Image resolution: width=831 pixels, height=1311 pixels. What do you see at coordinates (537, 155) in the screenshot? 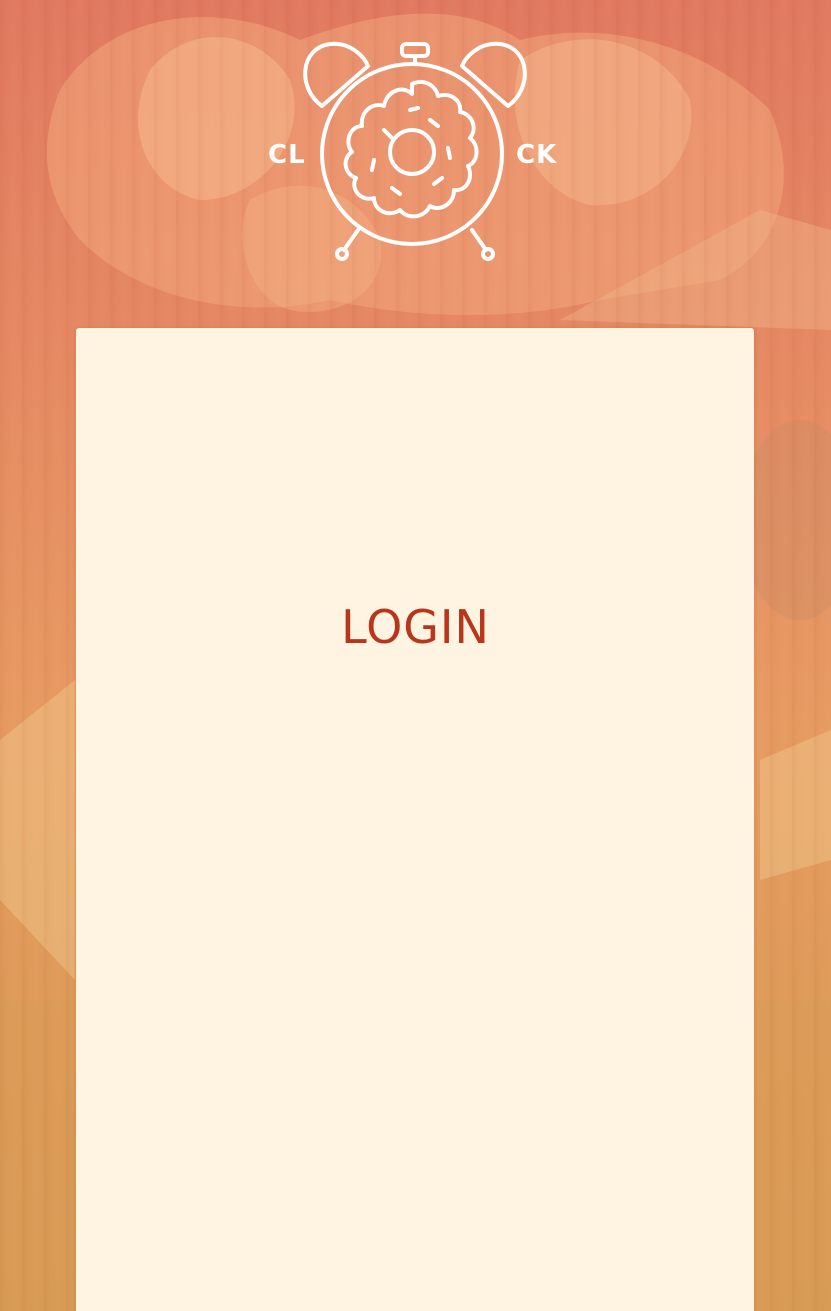
I see `logo-text-right: CK` at bounding box center [537, 155].